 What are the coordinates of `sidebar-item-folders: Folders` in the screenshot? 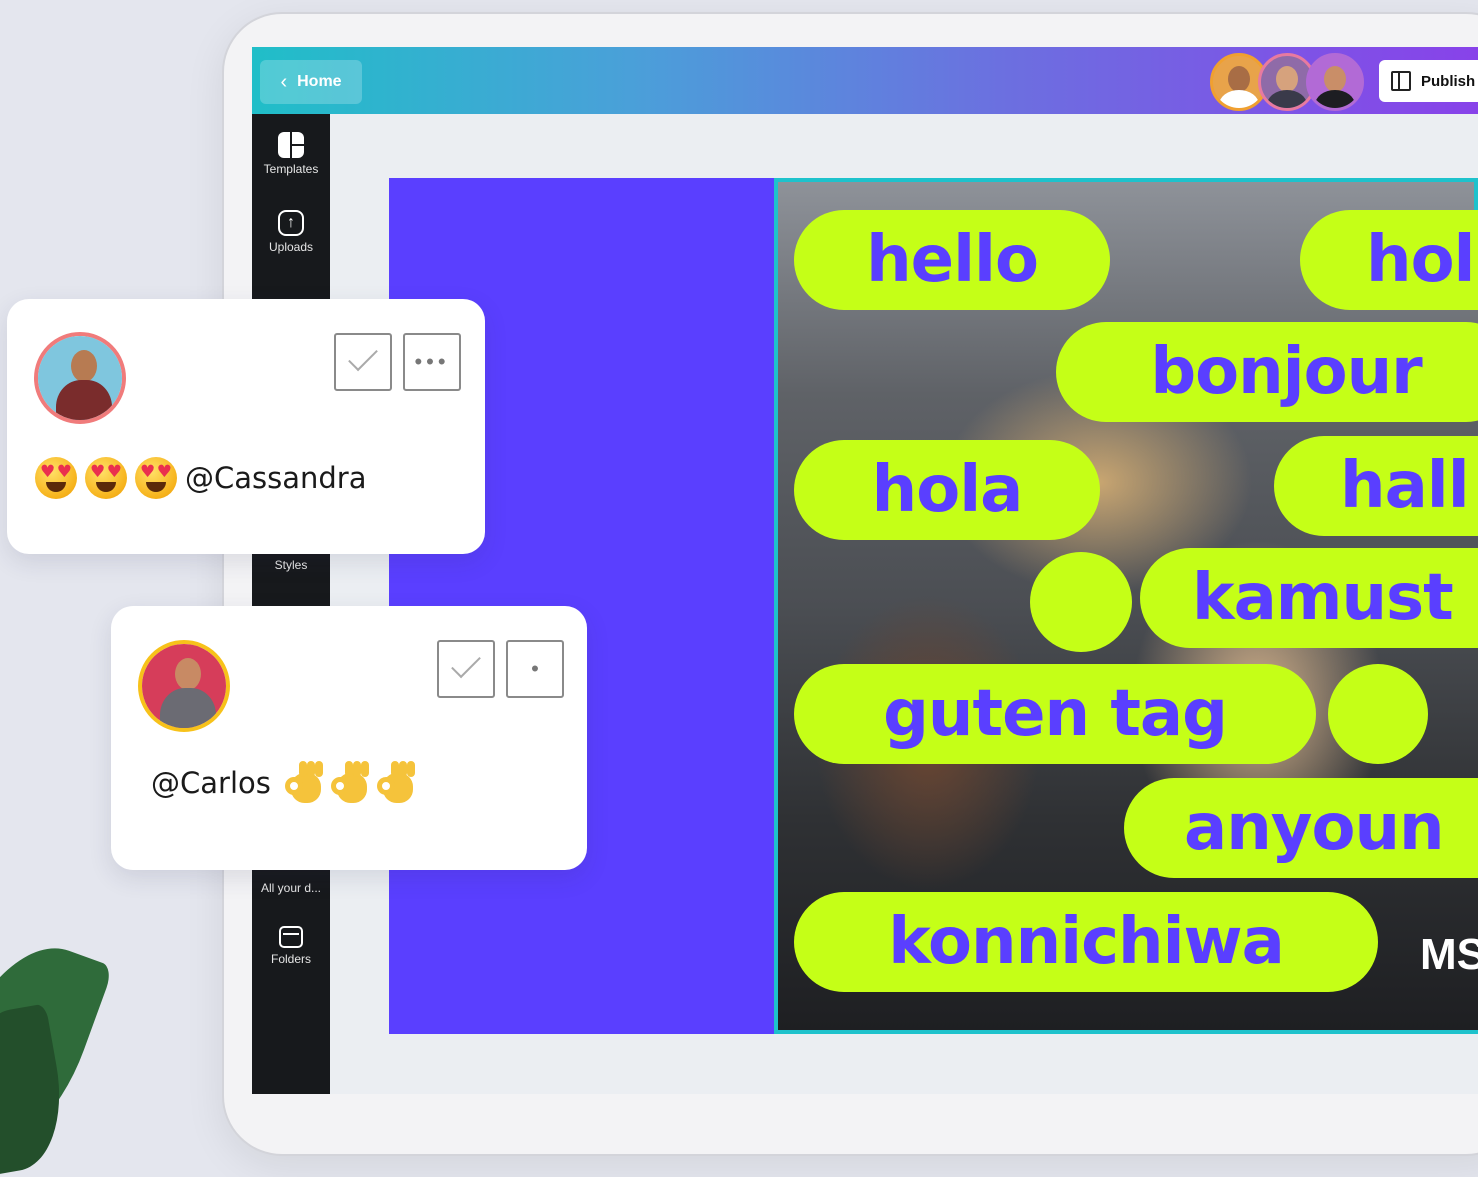 It's located at (291, 946).